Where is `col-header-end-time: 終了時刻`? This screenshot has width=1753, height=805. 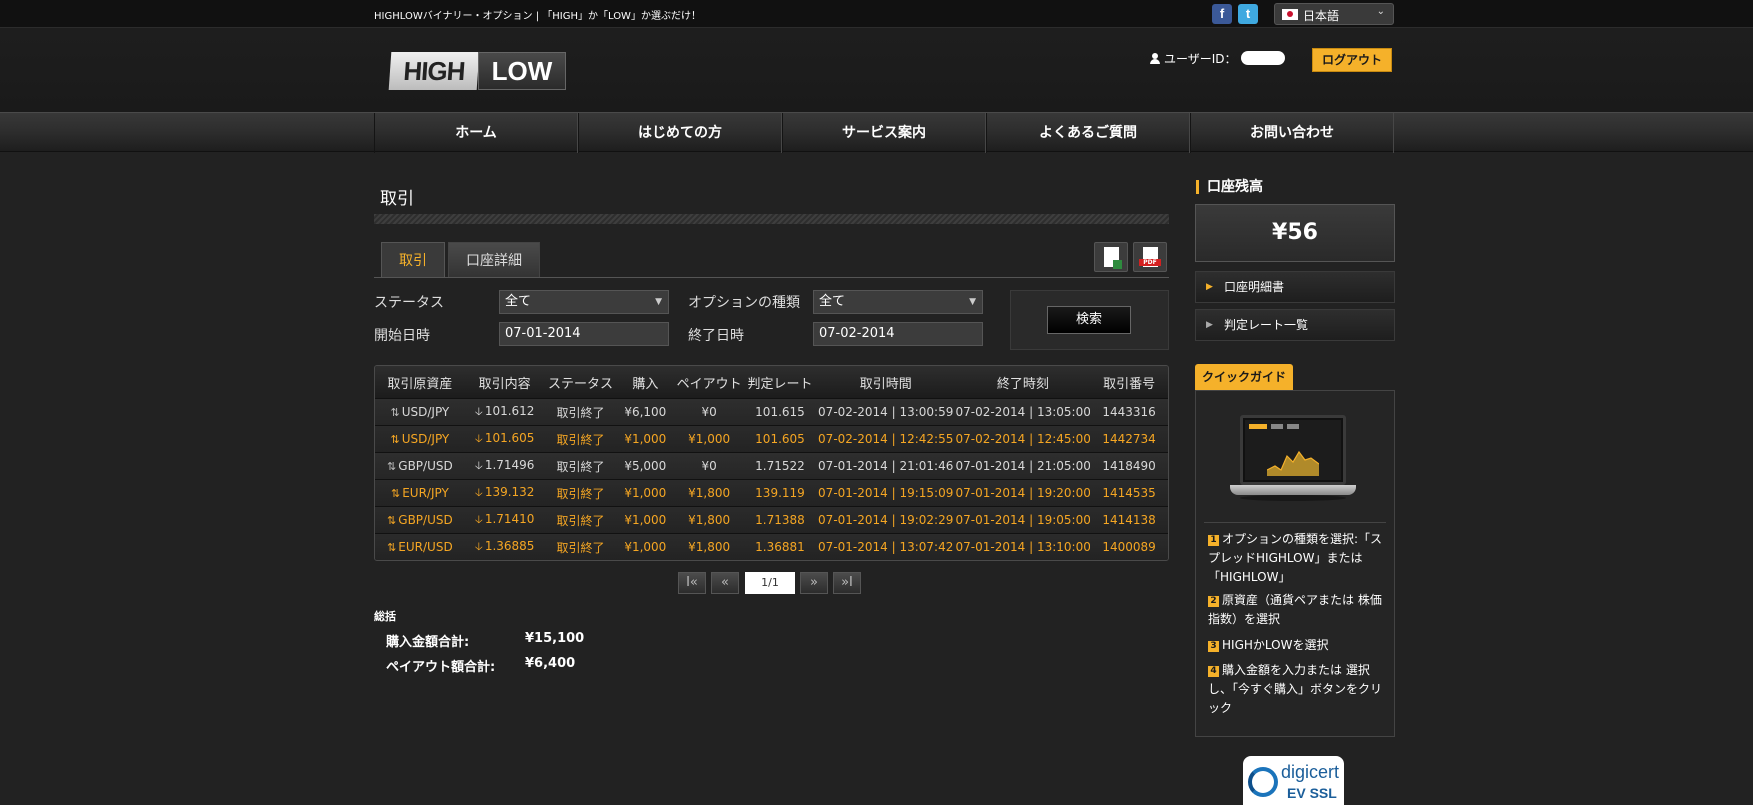
col-header-end-time: 終了時刻 is located at coordinates (1023, 382).